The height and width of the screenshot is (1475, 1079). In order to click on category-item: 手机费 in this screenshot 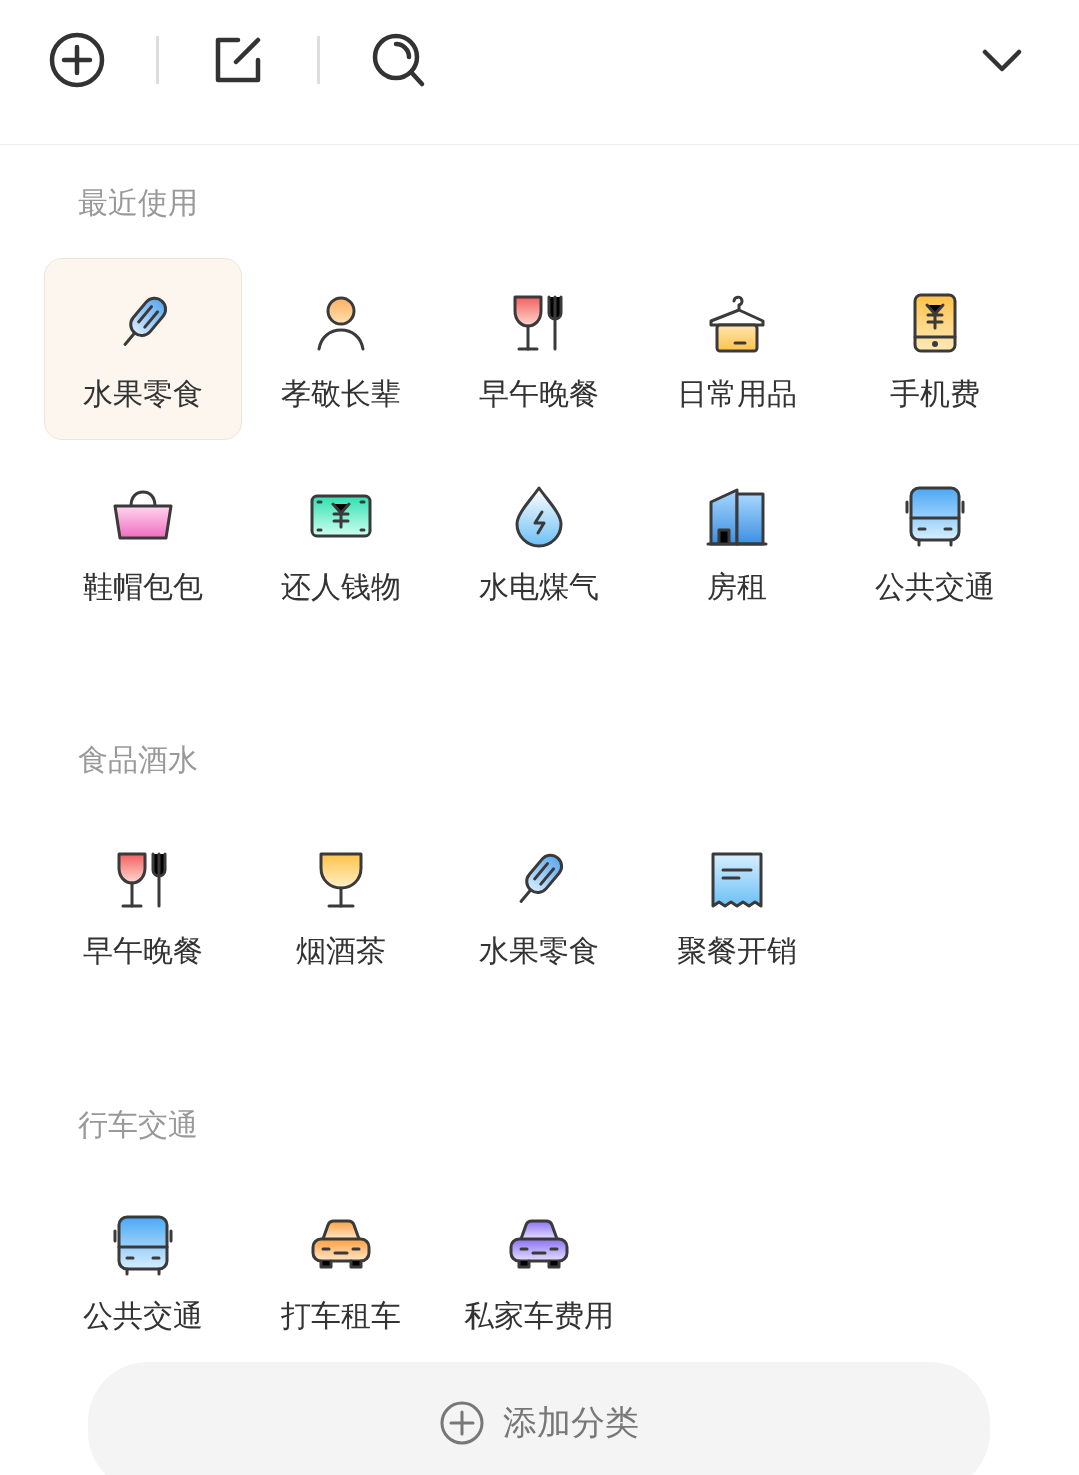, I will do `click(935, 349)`.